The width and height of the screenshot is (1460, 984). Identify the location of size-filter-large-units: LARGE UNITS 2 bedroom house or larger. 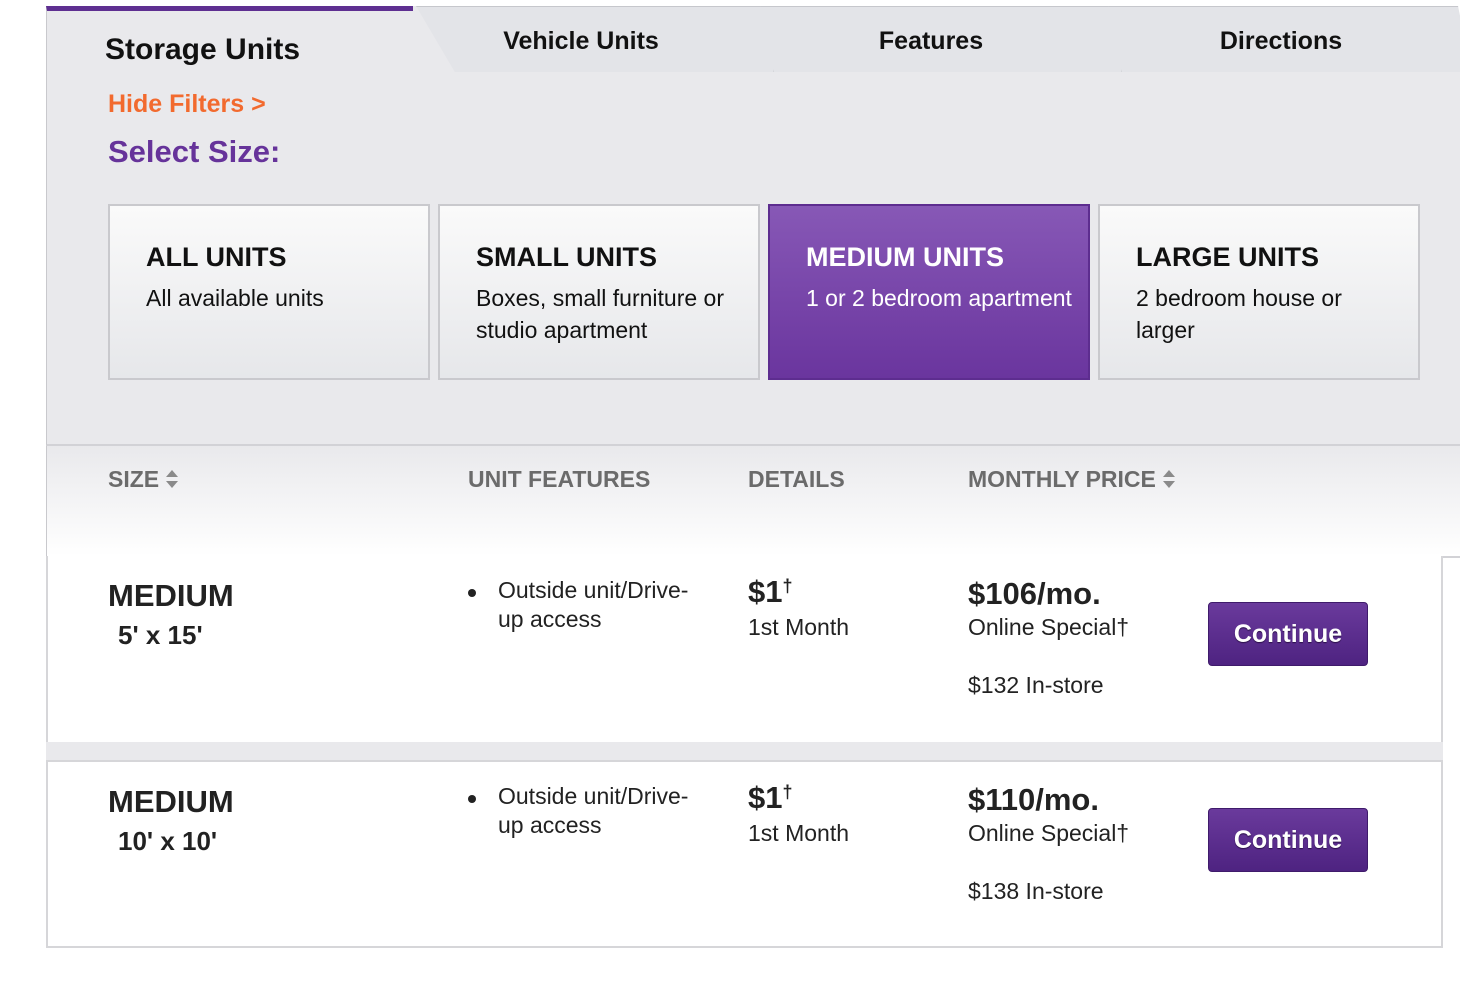
(1259, 292).